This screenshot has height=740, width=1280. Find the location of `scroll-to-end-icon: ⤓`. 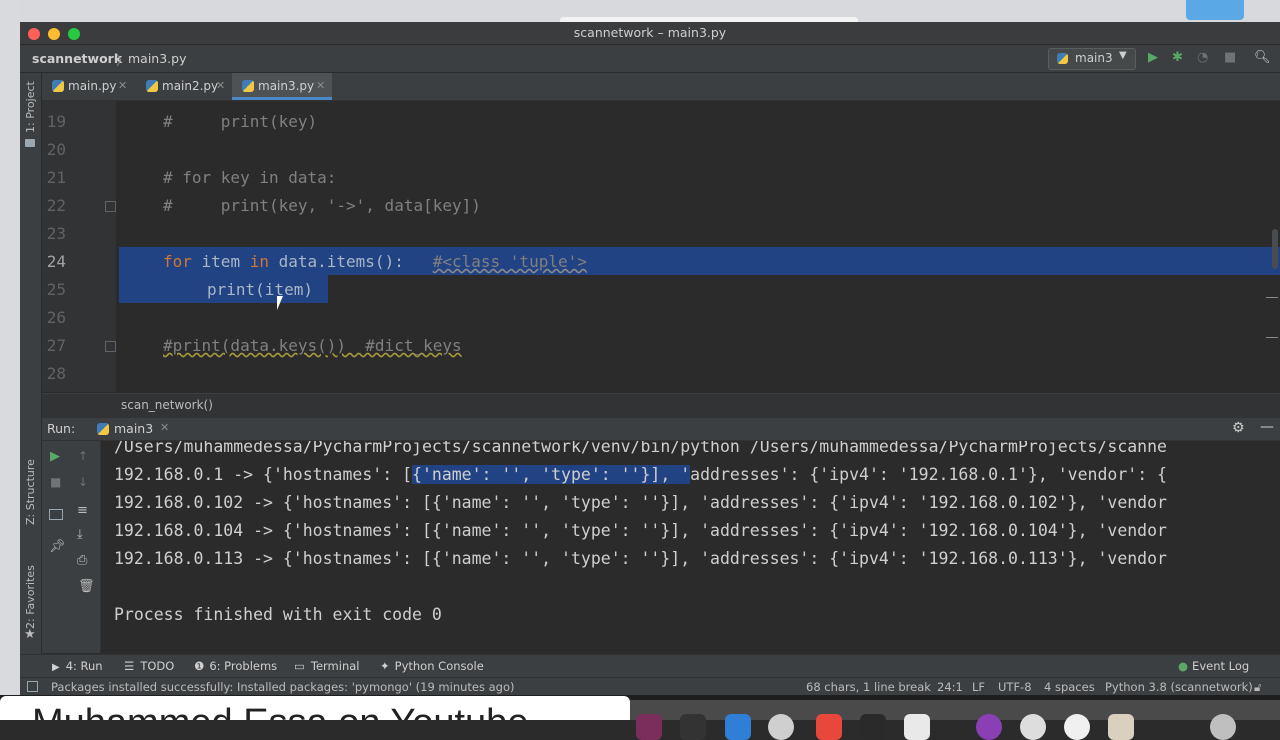

scroll-to-end-icon: ⤓ is located at coordinates (80, 534).